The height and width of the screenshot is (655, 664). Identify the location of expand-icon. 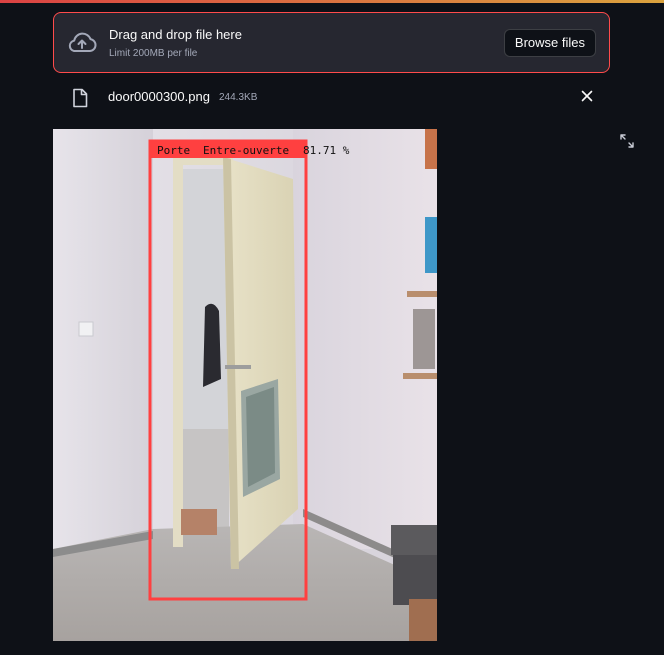
(627, 141).